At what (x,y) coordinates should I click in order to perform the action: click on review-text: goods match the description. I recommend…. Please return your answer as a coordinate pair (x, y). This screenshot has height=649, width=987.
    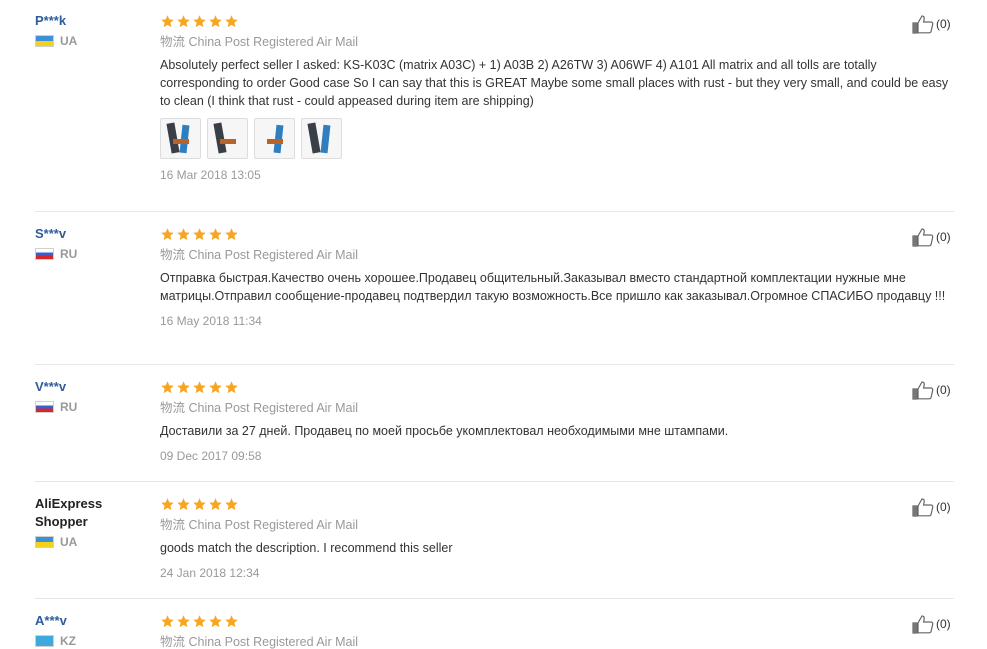
    Looking at the image, I should click on (306, 548).